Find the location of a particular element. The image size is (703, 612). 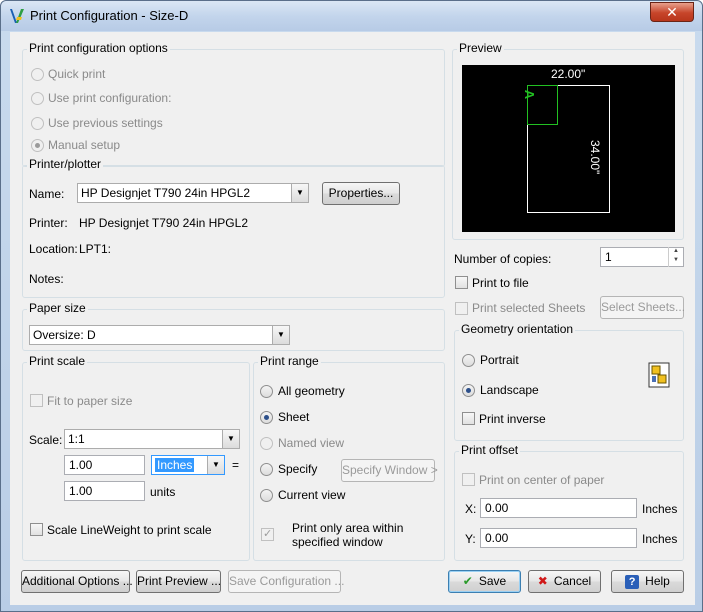

group-label: Print range is located at coordinates (289, 361).